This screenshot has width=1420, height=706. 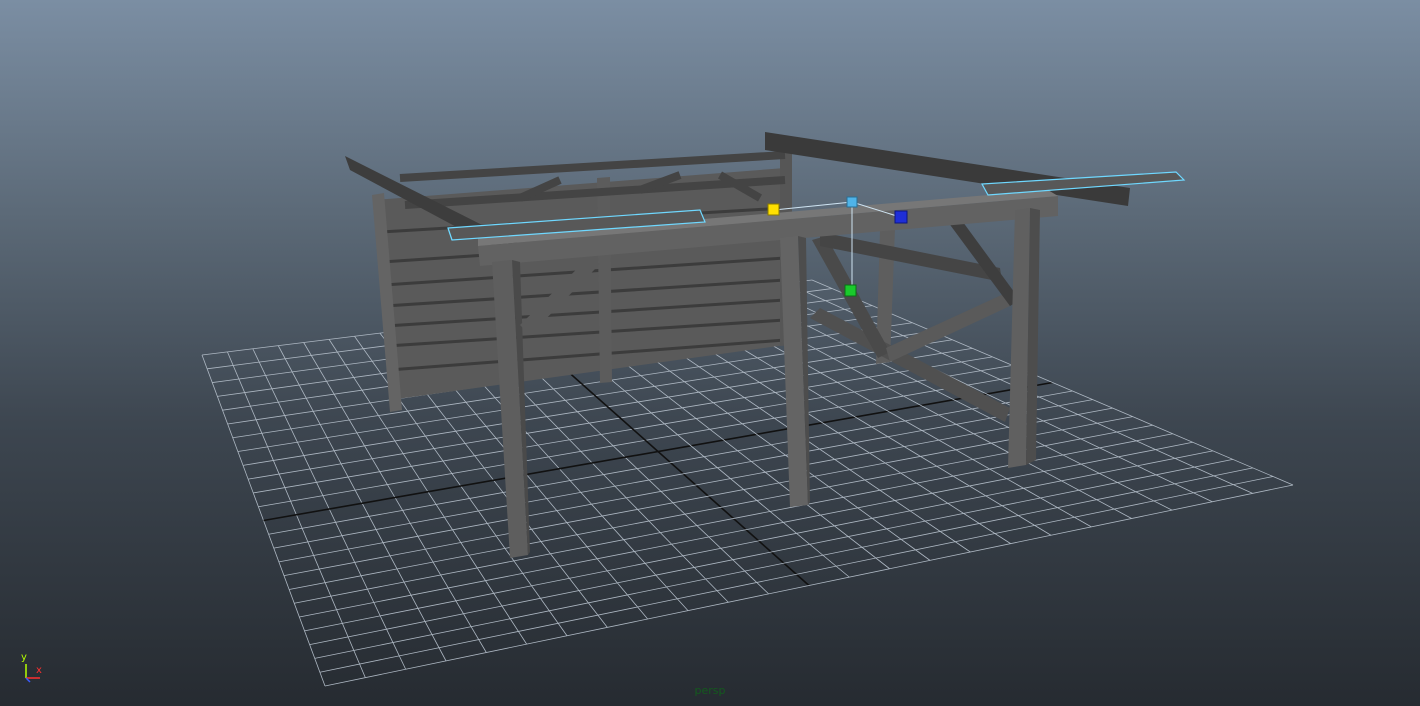 I want to click on xyz-axis-gizmo-icon: y x, so click(x=33, y=667).